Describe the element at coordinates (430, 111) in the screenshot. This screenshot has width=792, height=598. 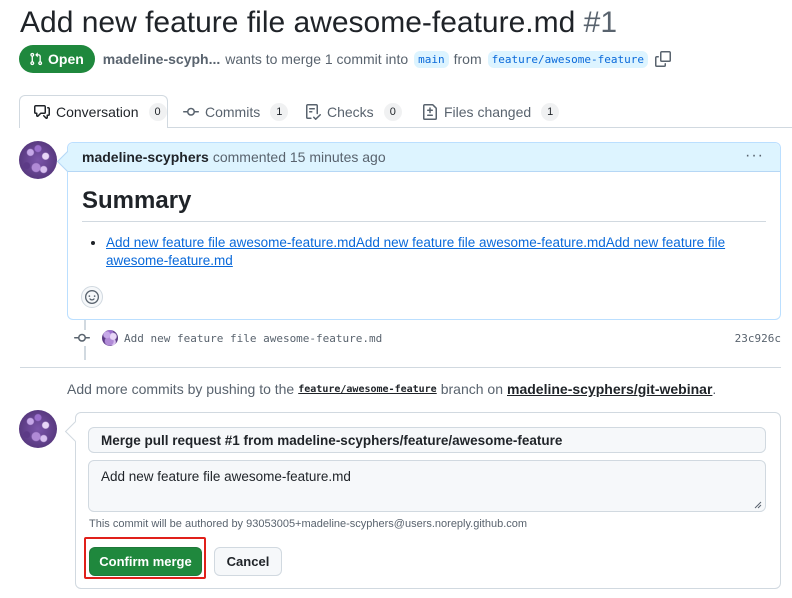
I see `file-diff-icon` at that location.